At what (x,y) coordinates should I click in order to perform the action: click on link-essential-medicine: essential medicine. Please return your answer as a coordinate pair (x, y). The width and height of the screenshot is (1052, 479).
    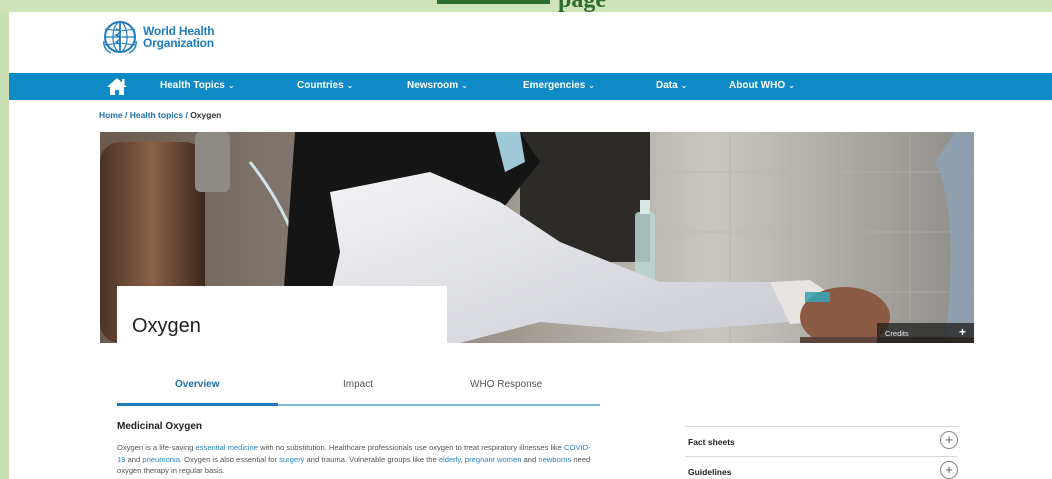
    Looking at the image, I should click on (227, 447).